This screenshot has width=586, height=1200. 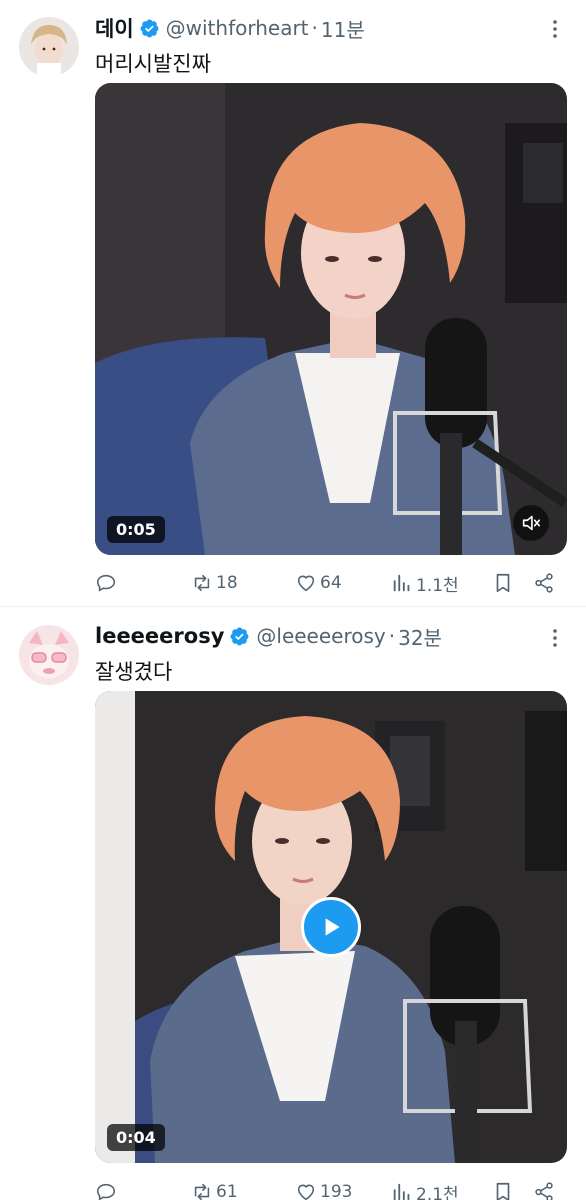 What do you see at coordinates (159, 636) in the screenshot?
I see `display-name: leeeeerosy` at bounding box center [159, 636].